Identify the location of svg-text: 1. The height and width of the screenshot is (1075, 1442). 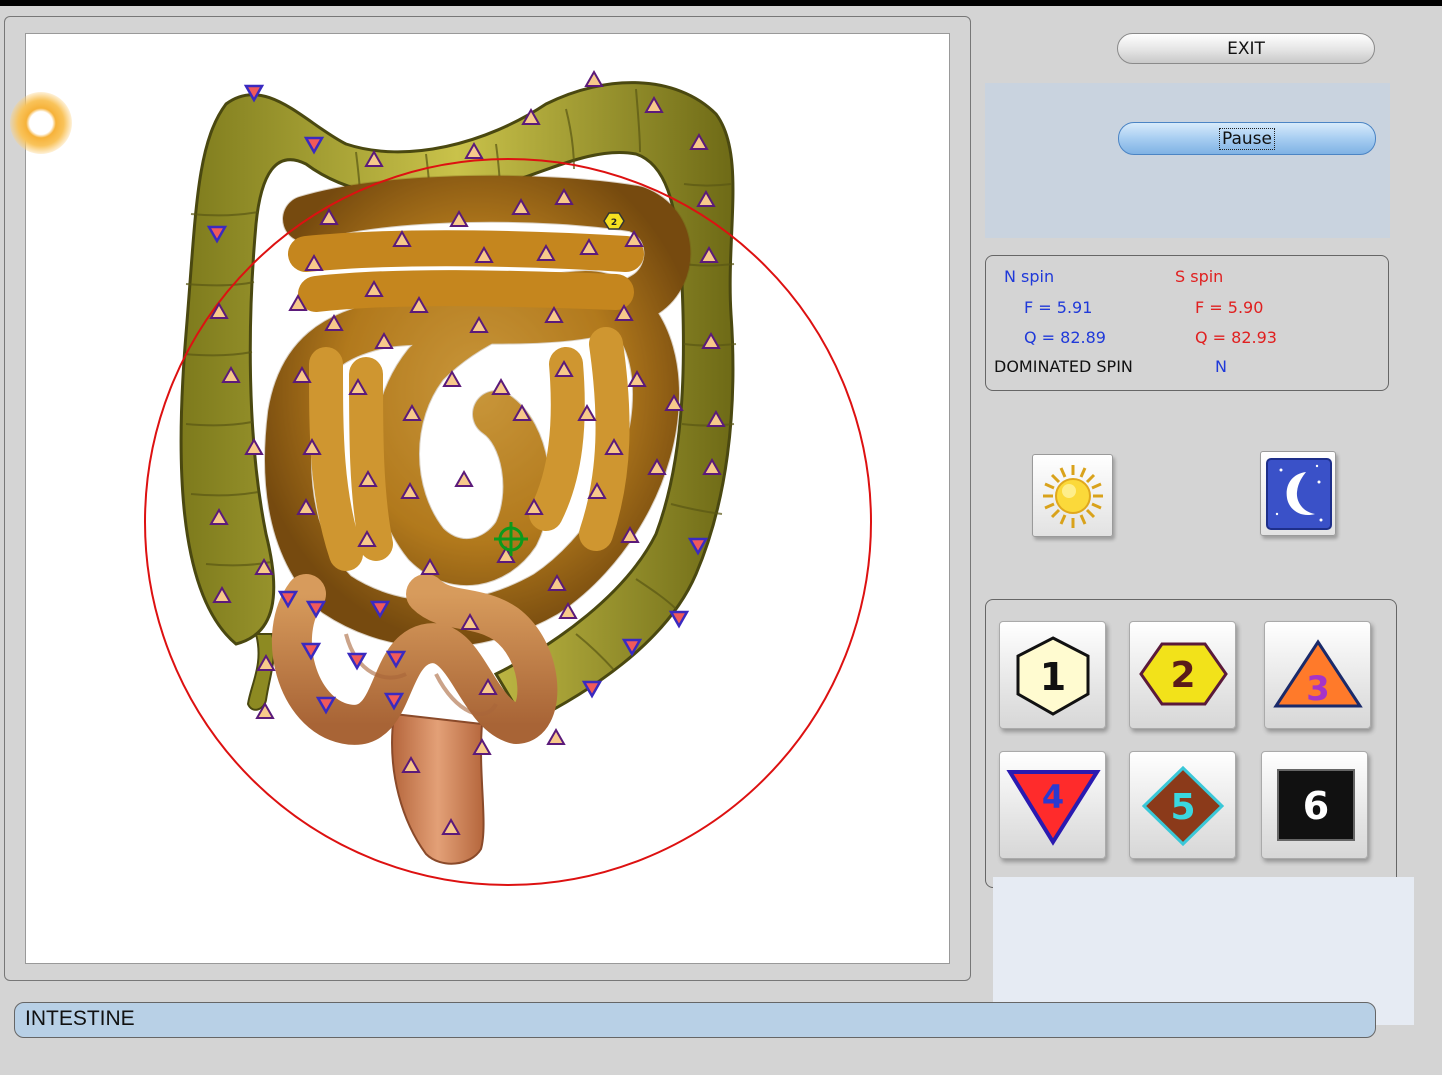
(1053, 677).